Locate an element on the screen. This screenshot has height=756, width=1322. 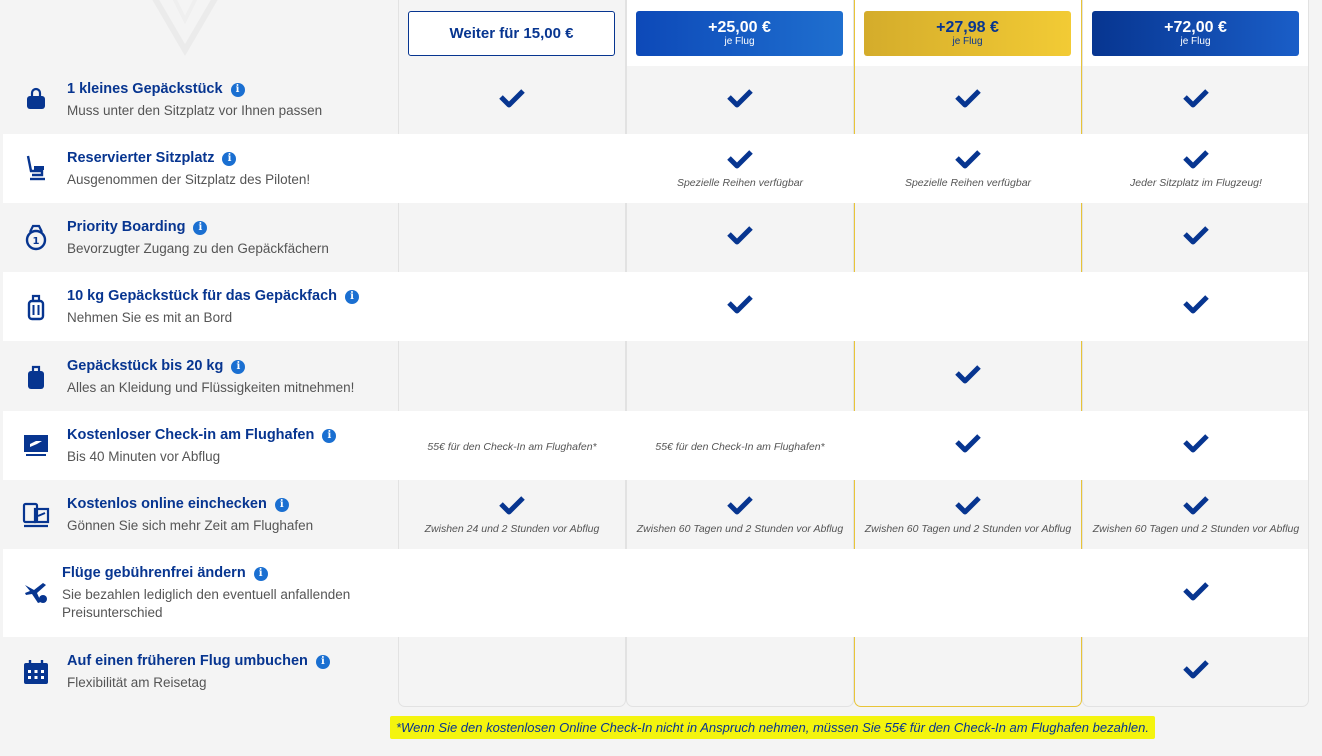
feature-title-text: Kostenlos online einchecken is located at coordinates (167, 504).